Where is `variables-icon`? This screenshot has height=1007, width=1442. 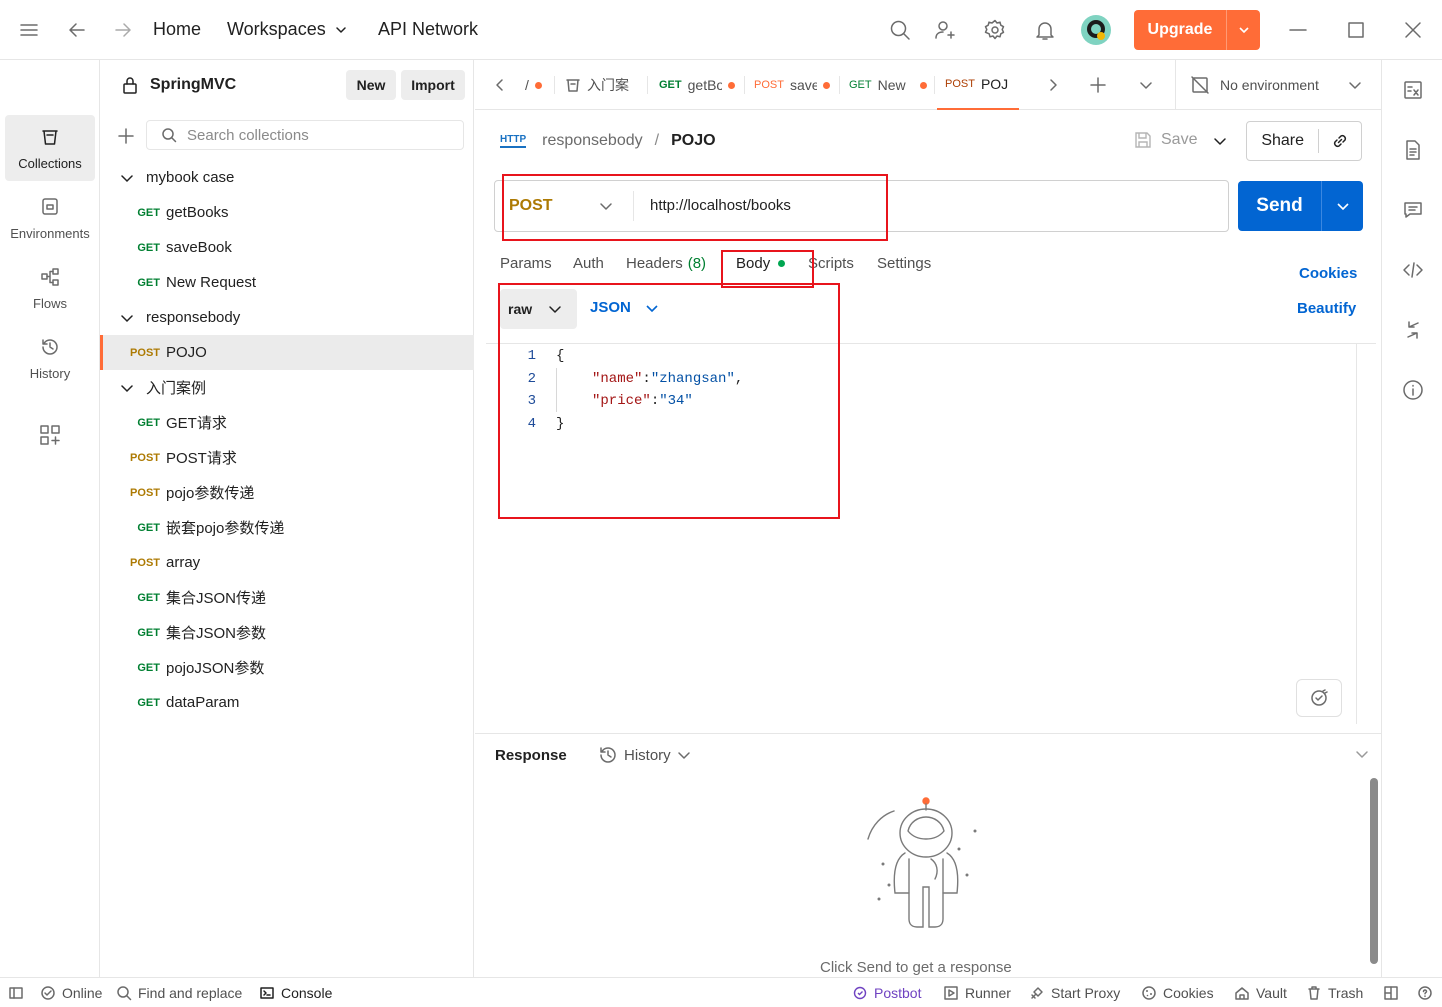 variables-icon is located at coordinates (1413, 90).